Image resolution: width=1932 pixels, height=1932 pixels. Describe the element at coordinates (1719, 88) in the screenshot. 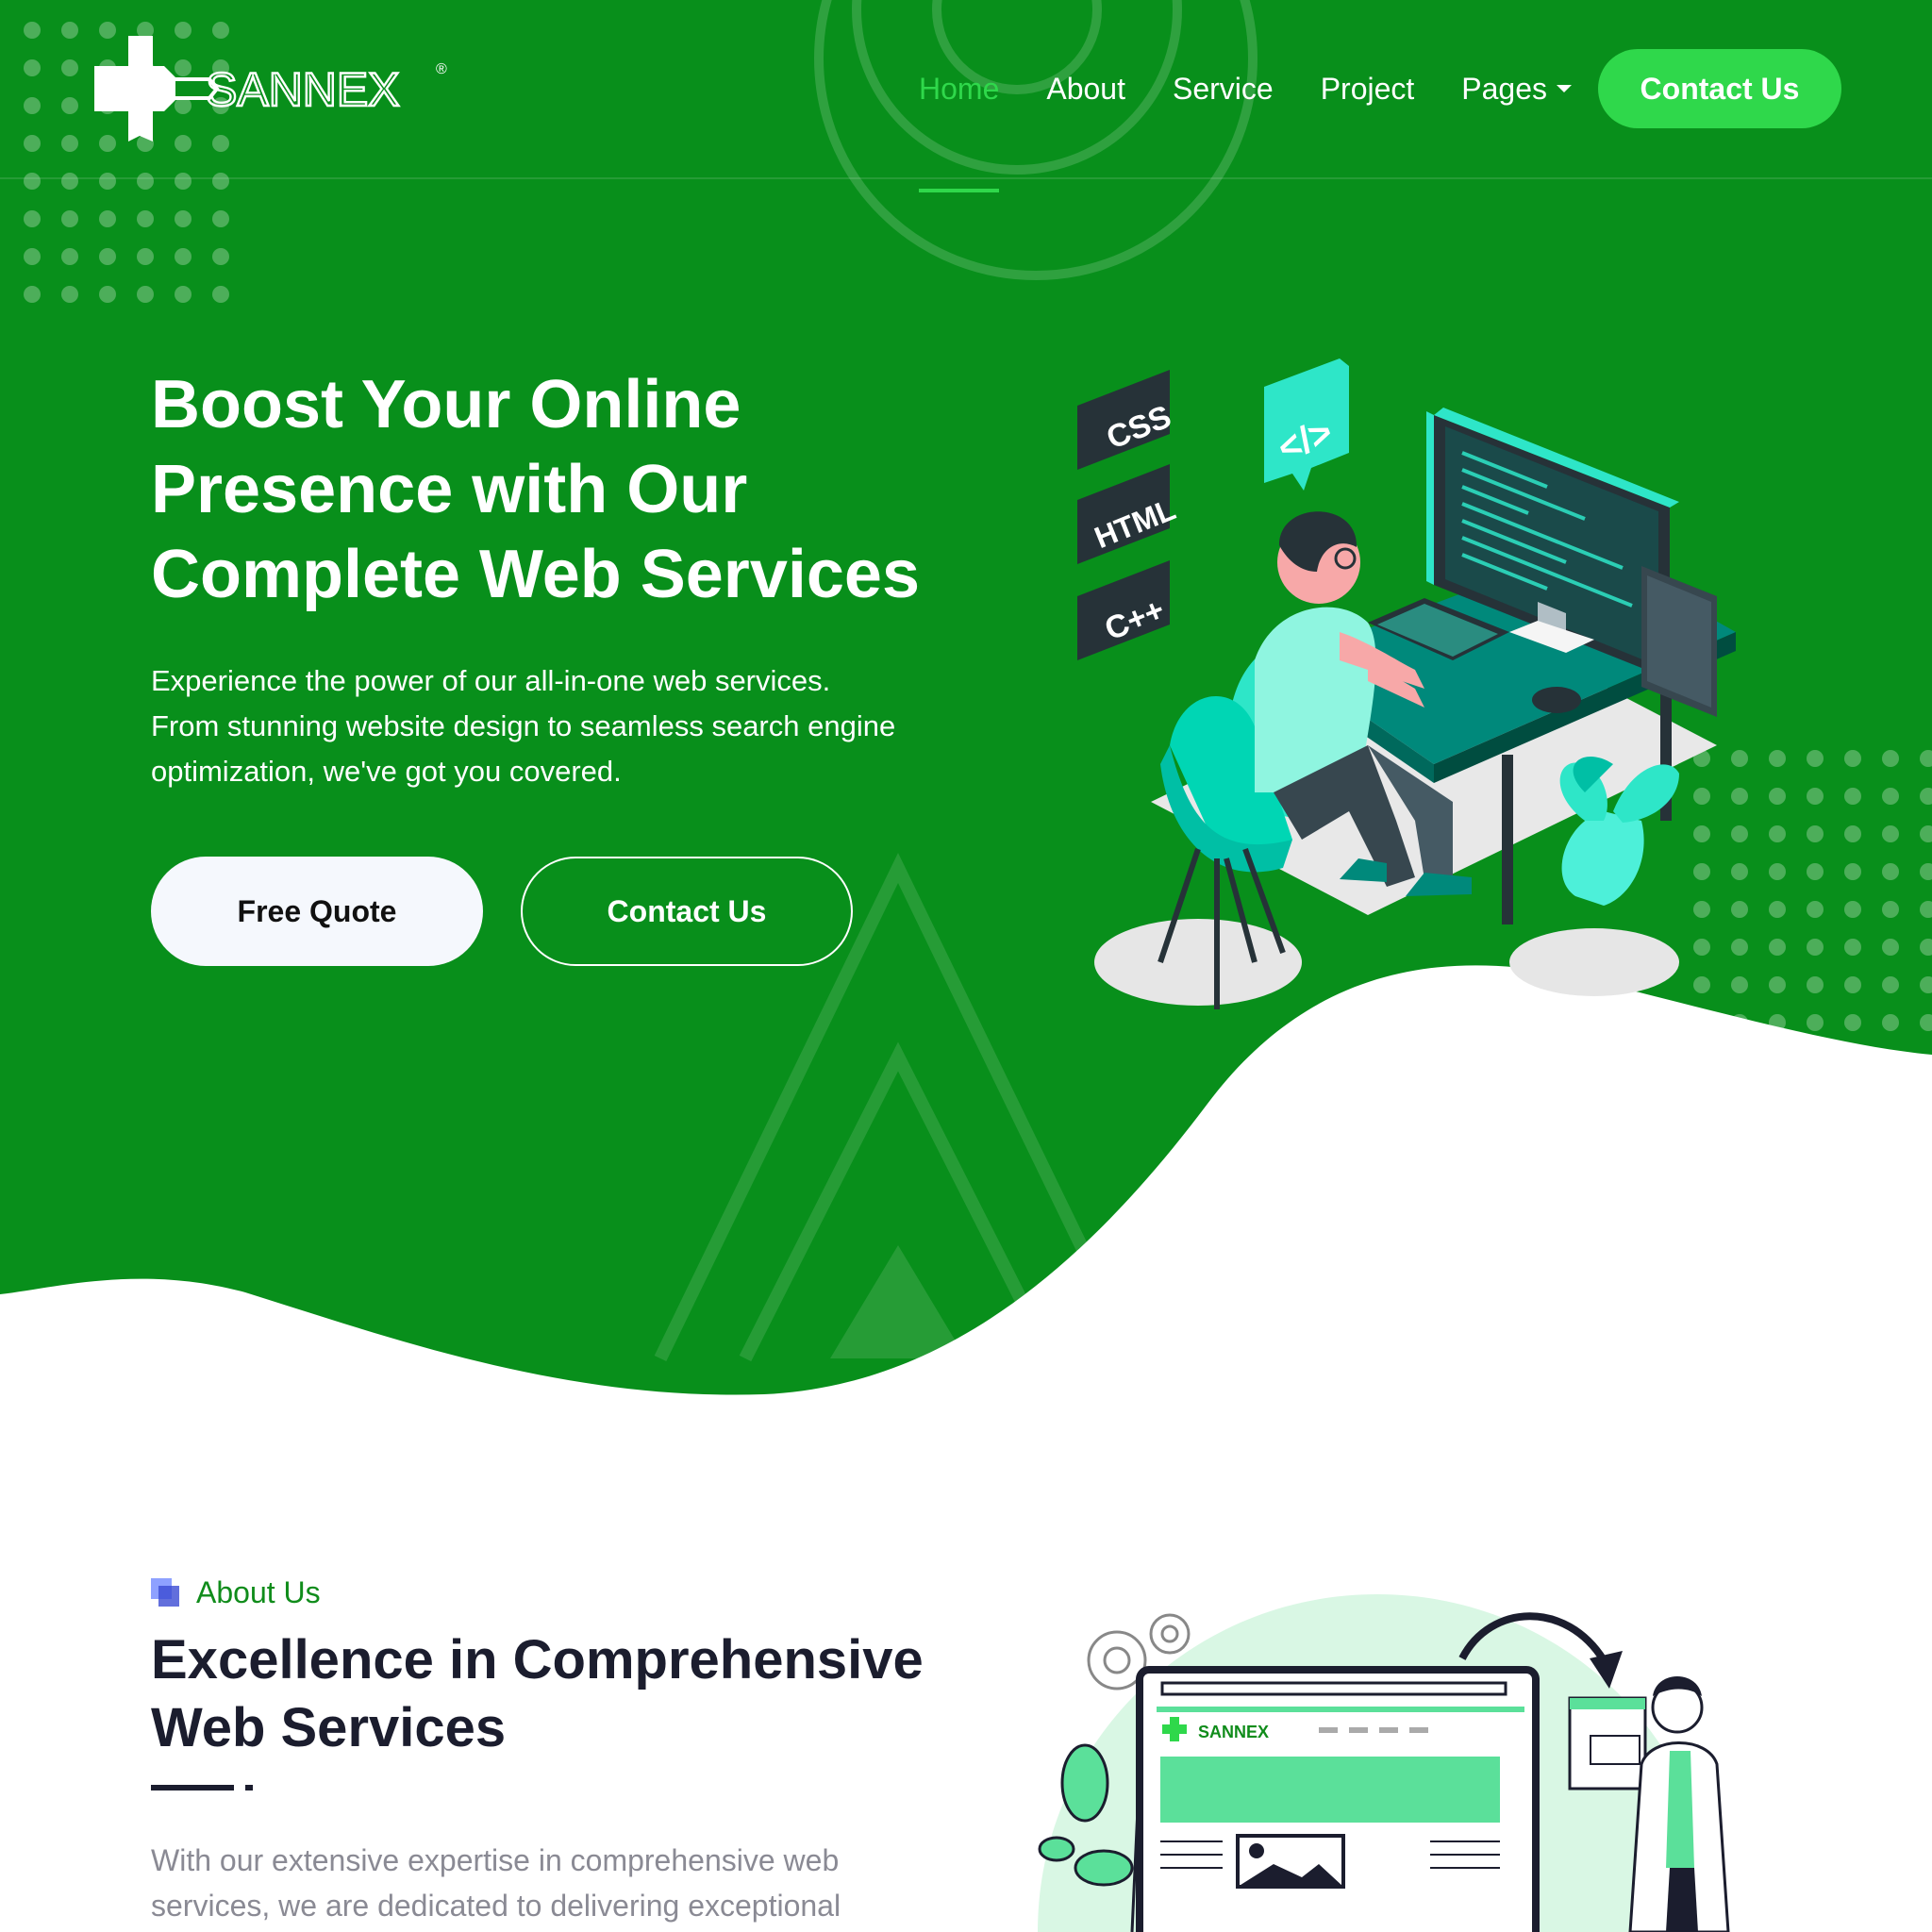

I see `nav-contact-button: Contact Us` at that location.